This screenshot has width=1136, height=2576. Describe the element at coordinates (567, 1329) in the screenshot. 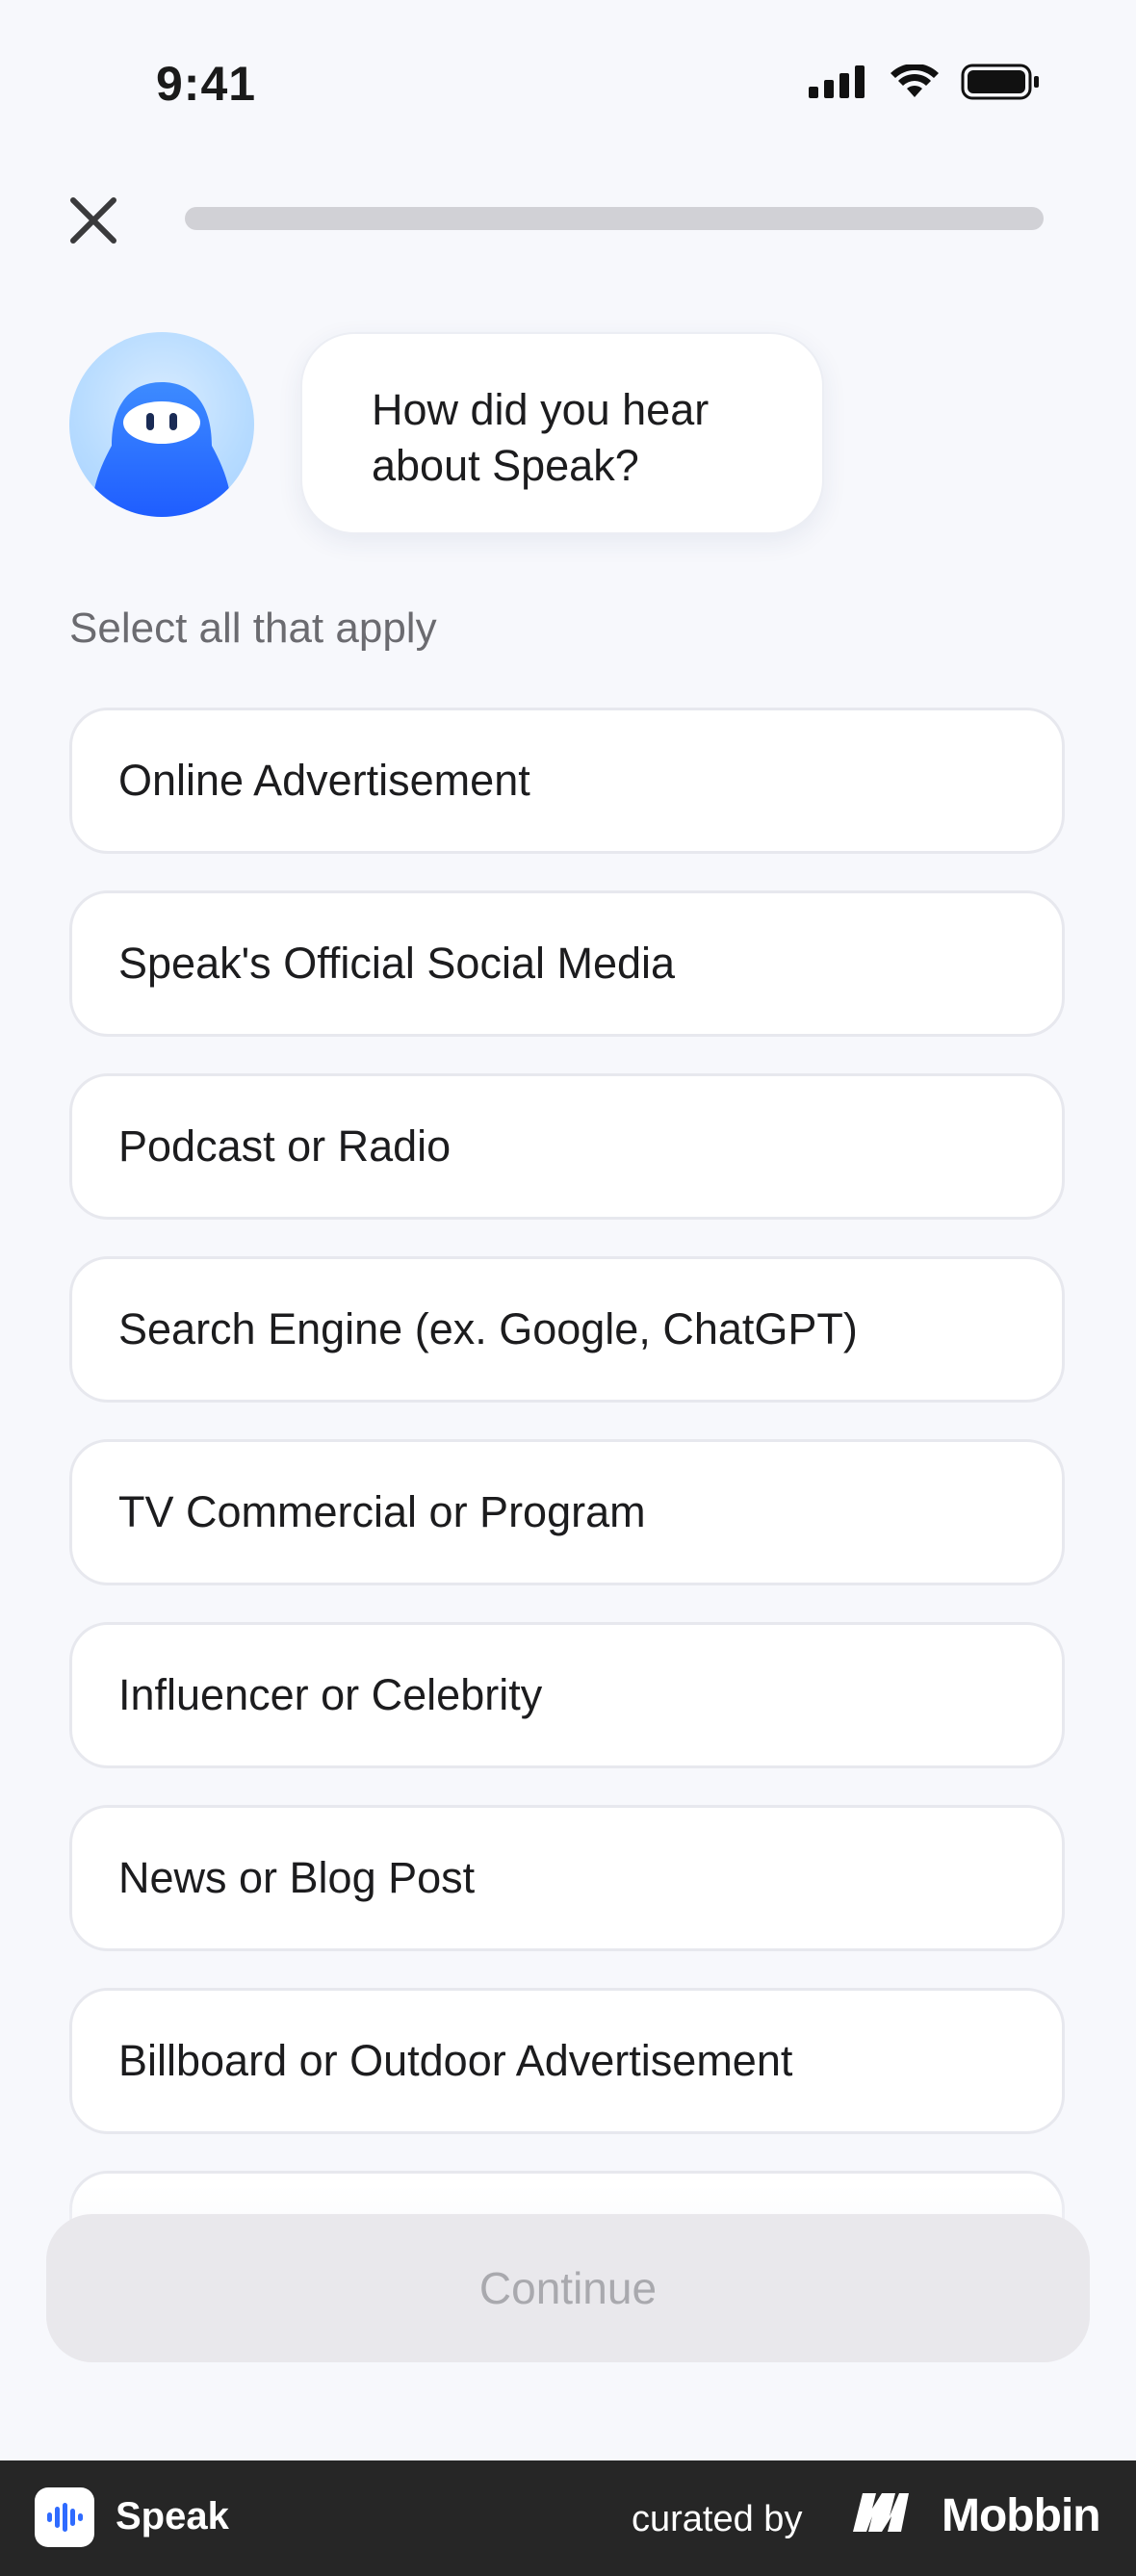

I see `option-search-engine: Search Engine (ex. Google, ChatGPT)` at that location.